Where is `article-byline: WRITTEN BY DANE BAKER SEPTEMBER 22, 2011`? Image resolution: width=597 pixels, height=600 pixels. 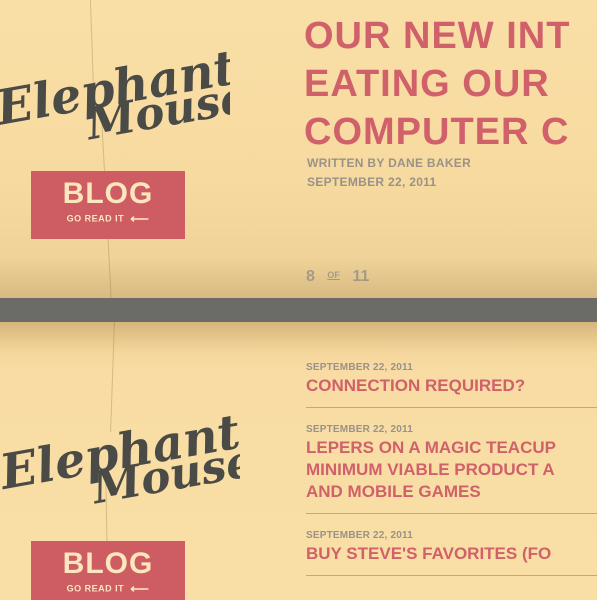 article-byline: WRITTEN BY DANE BAKER SEPTEMBER 22, 2011 is located at coordinates (389, 173).